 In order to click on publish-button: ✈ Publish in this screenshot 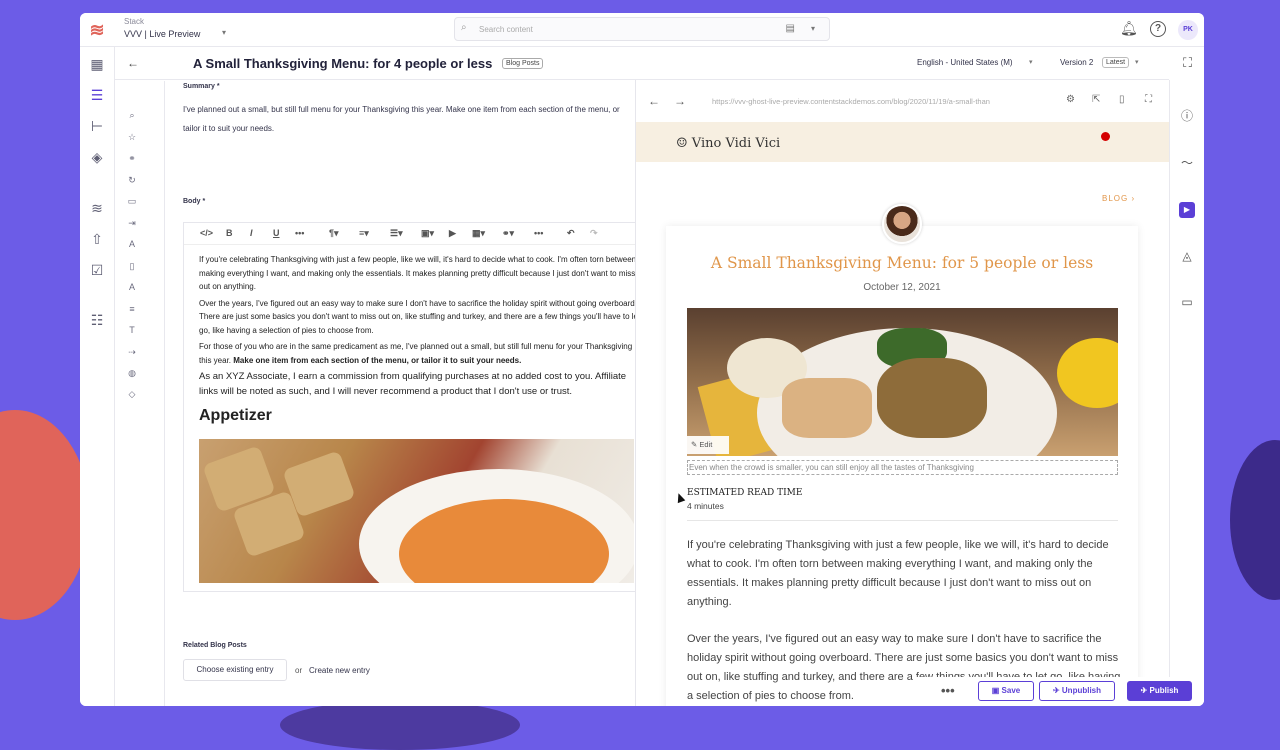, I will do `click(1159, 691)`.